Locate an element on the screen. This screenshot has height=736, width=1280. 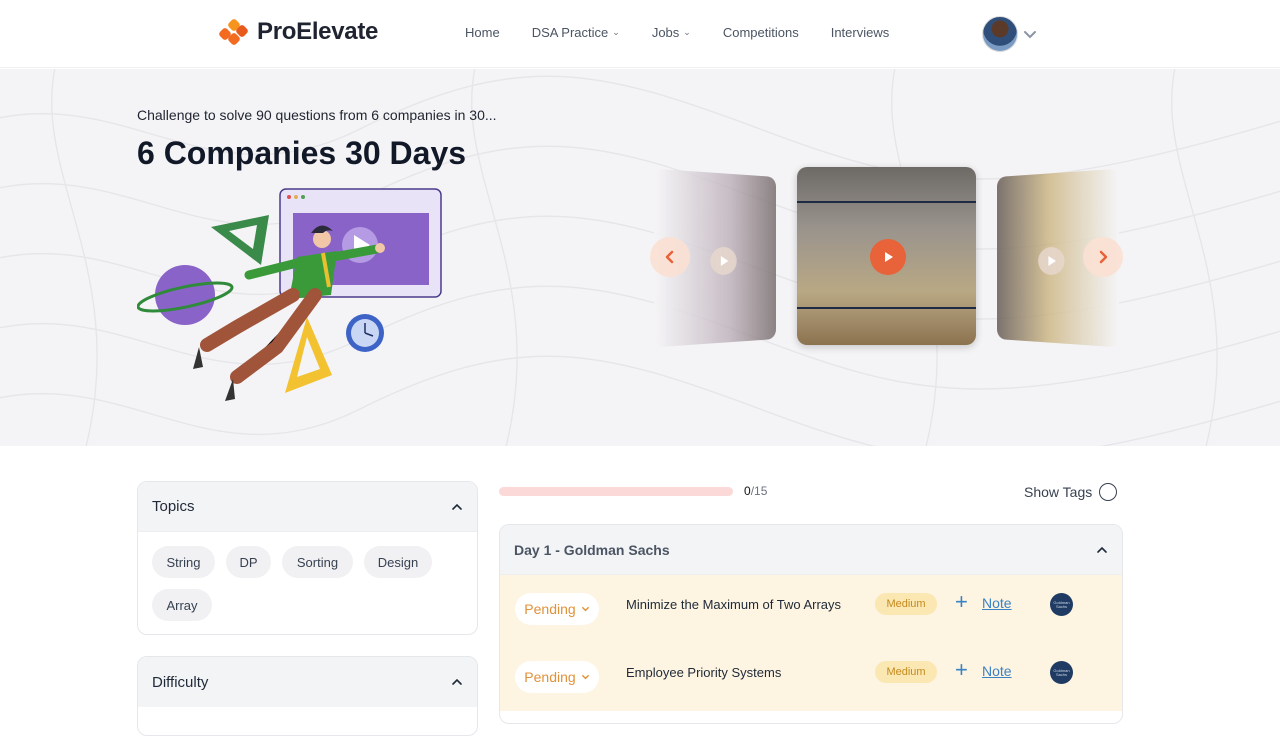
nav-item-interviews: Interviews is located at coordinates (860, 32).